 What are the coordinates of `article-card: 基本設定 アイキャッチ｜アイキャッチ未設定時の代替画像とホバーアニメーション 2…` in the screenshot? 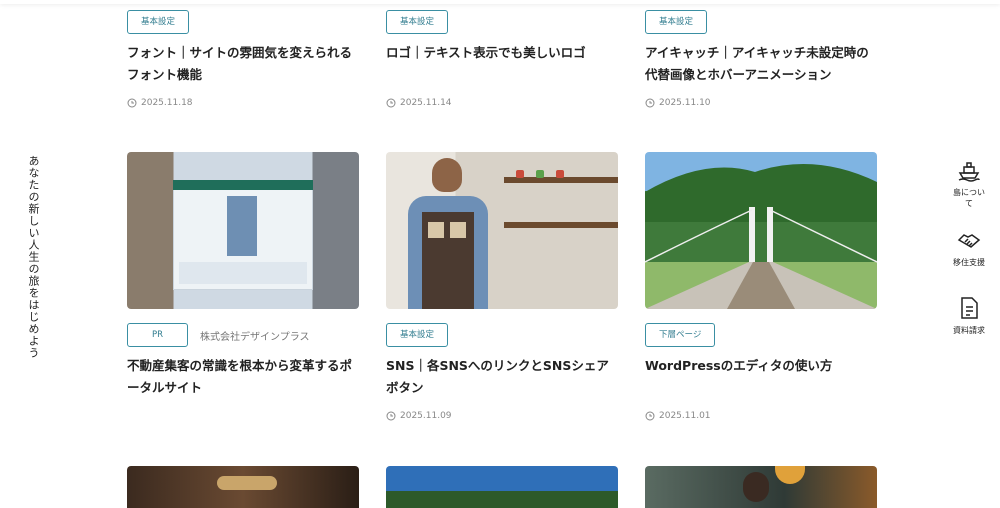 It's located at (761, 59).